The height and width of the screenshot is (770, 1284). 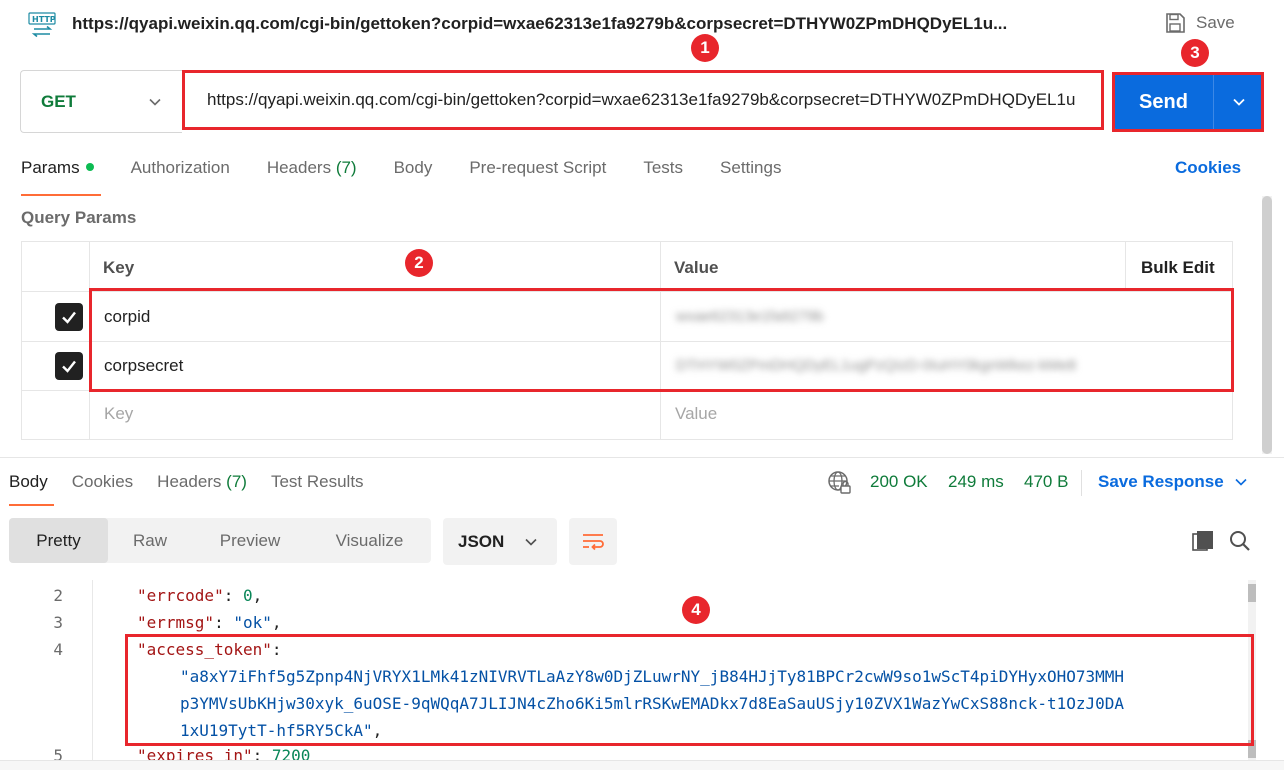 I want to click on tab-params-label: Params, so click(x=50, y=167).